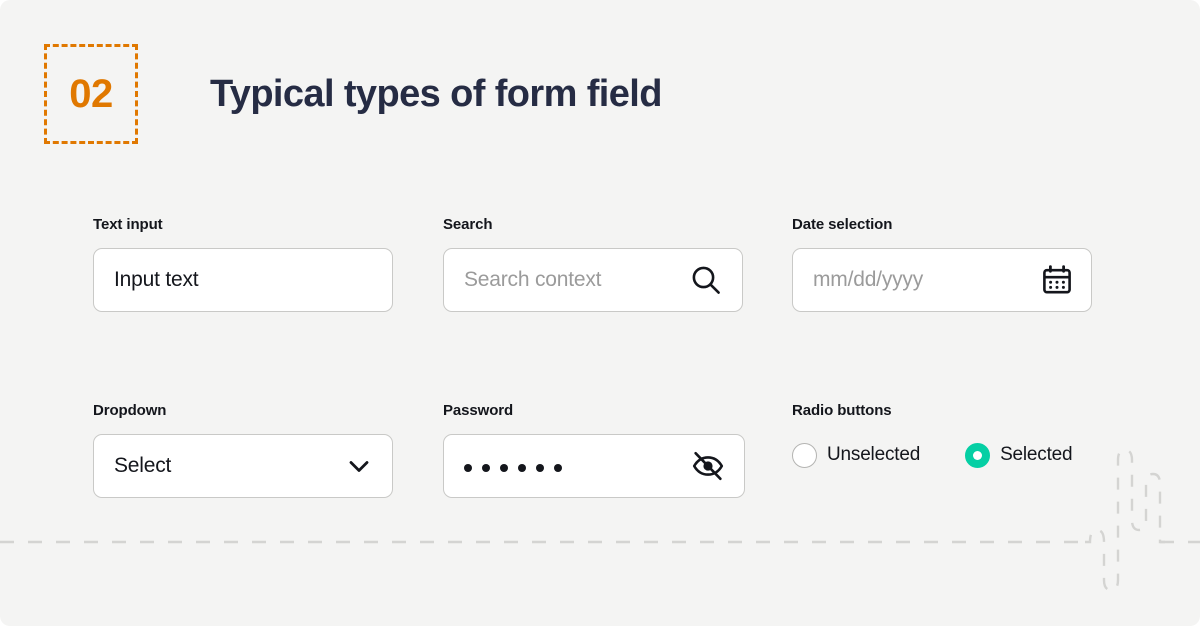  I want to click on text-input: Input text, so click(243, 280).